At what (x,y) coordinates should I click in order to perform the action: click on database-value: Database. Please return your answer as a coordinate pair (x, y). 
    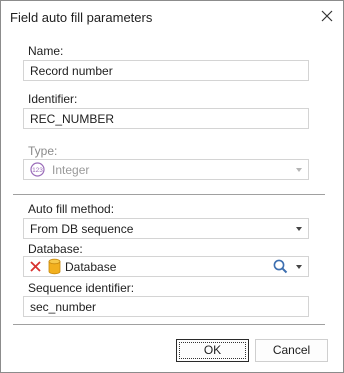
    Looking at the image, I should click on (91, 267).